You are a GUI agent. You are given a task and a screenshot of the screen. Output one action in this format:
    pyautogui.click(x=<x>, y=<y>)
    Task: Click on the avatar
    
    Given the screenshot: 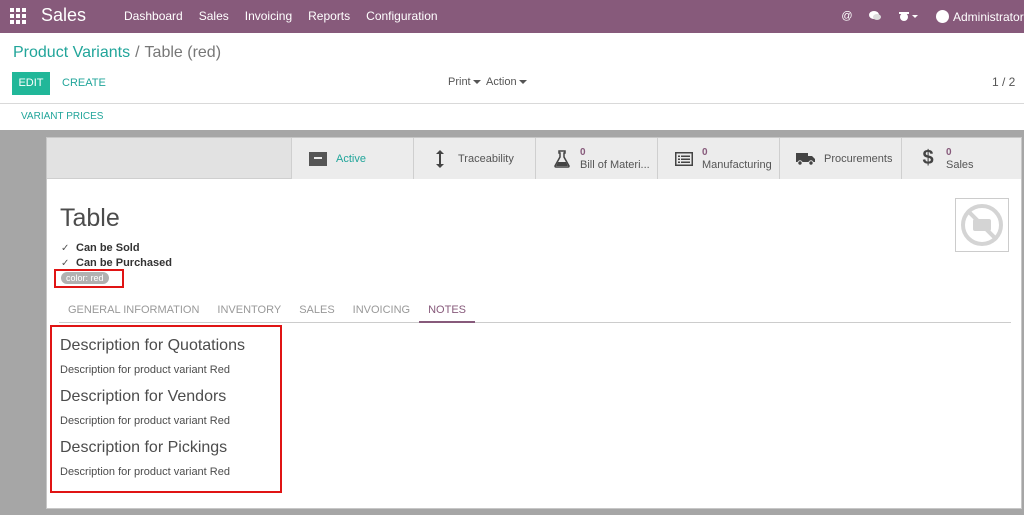 What is the action you would take?
    pyautogui.click(x=942, y=16)
    